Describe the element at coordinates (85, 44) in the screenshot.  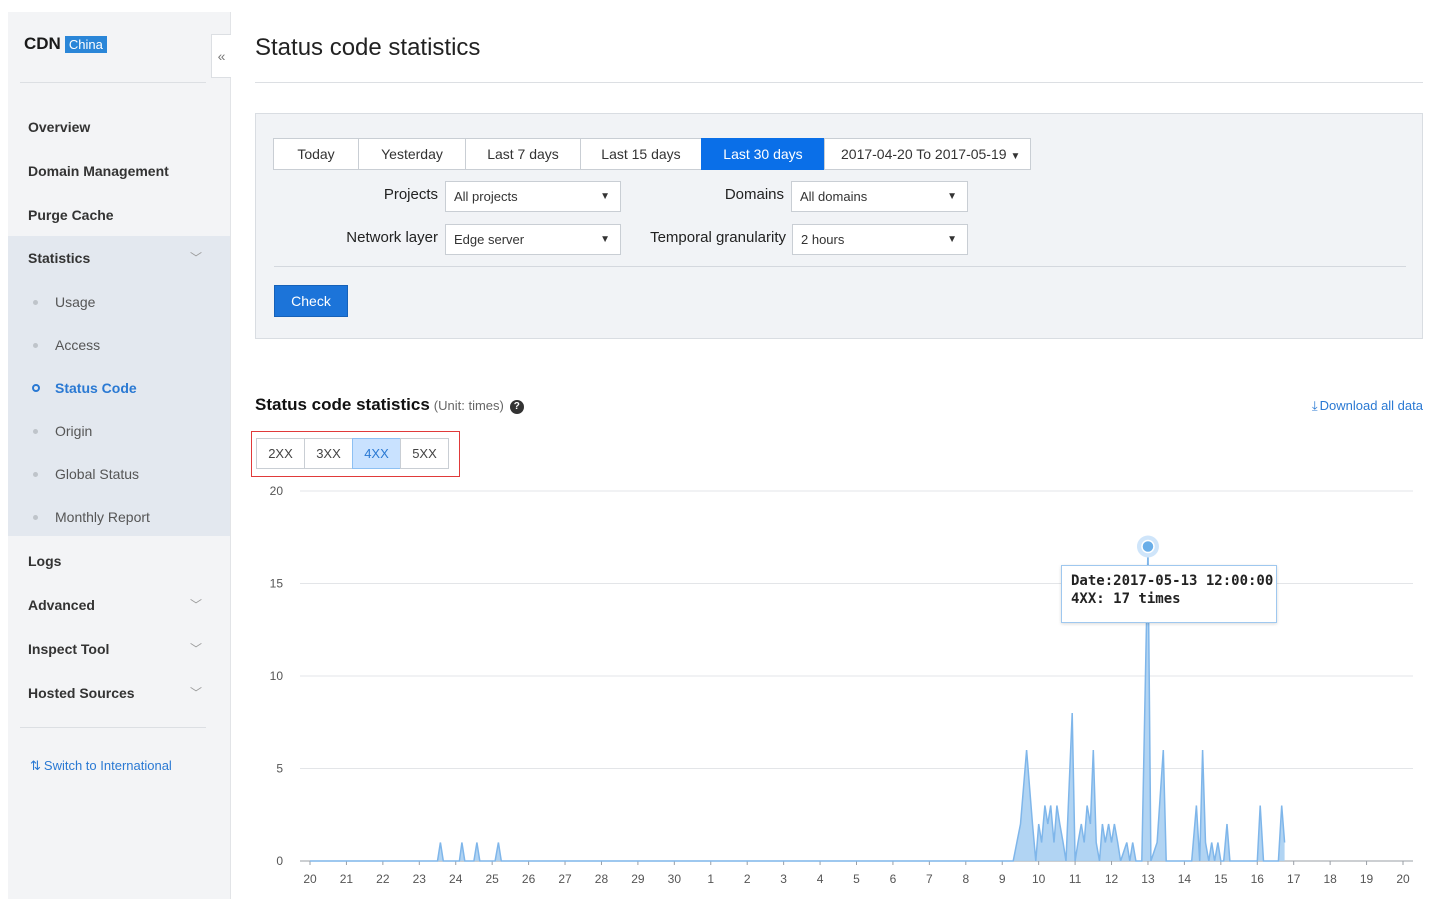
I see `region-badge: China` at that location.